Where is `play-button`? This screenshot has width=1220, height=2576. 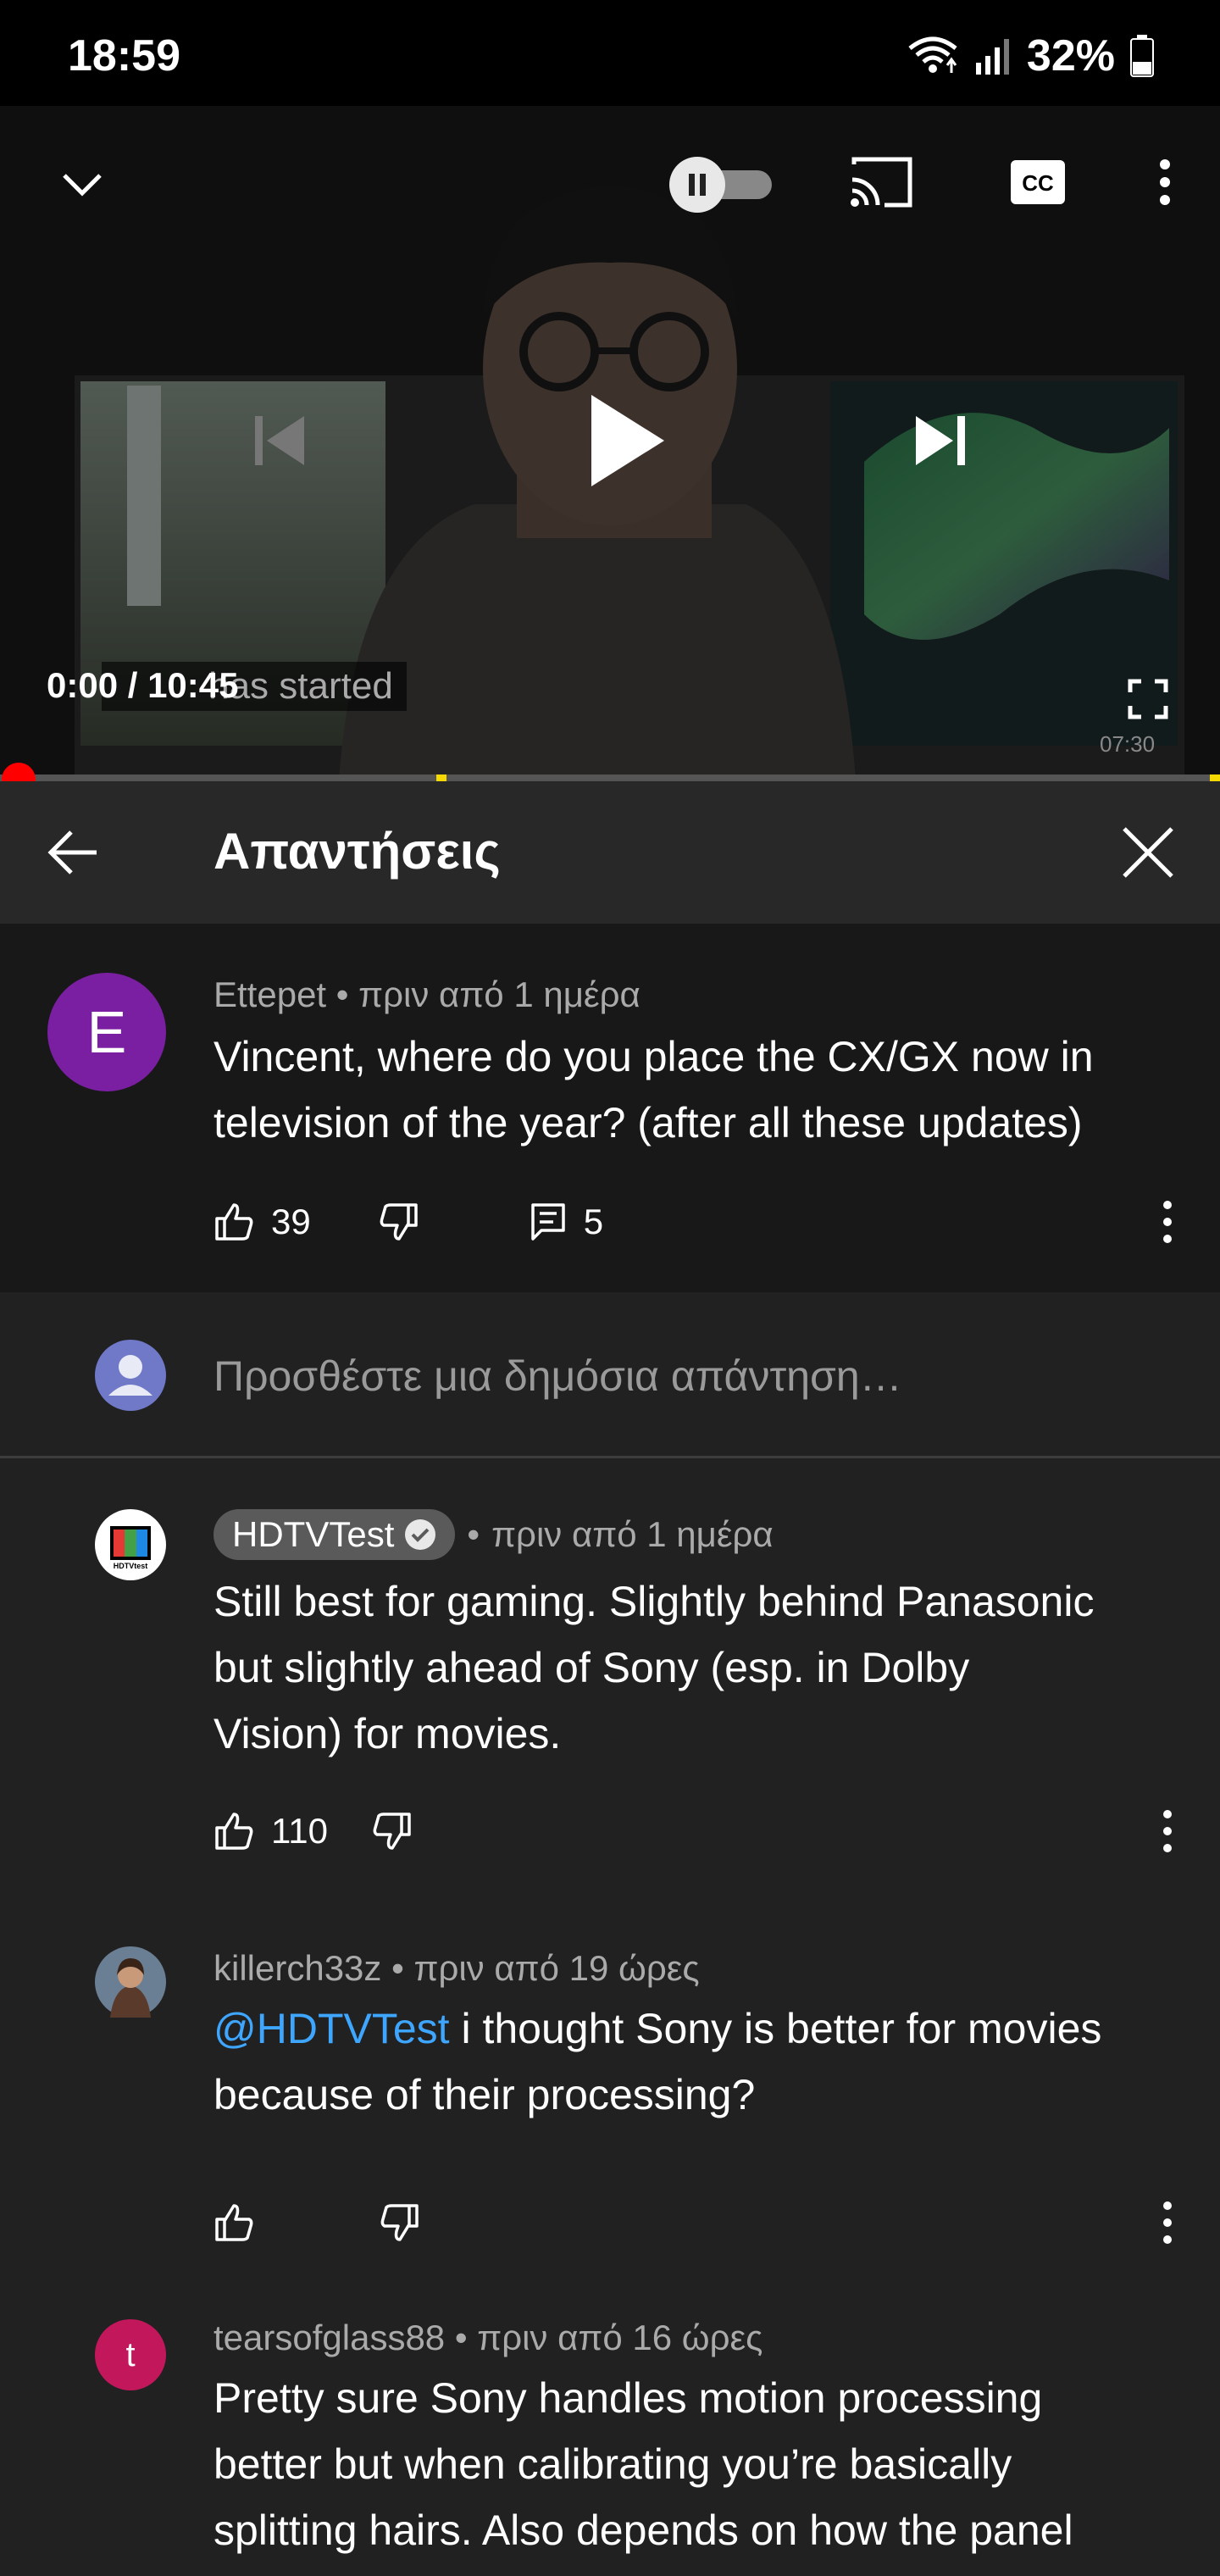
play-button is located at coordinates (622, 440).